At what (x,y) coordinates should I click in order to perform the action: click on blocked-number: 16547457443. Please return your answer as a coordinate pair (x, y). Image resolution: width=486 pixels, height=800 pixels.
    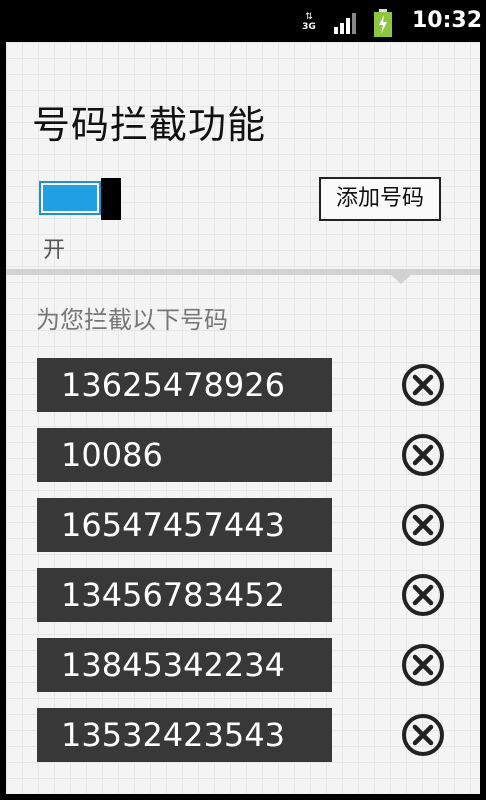
    Looking at the image, I should click on (184, 525).